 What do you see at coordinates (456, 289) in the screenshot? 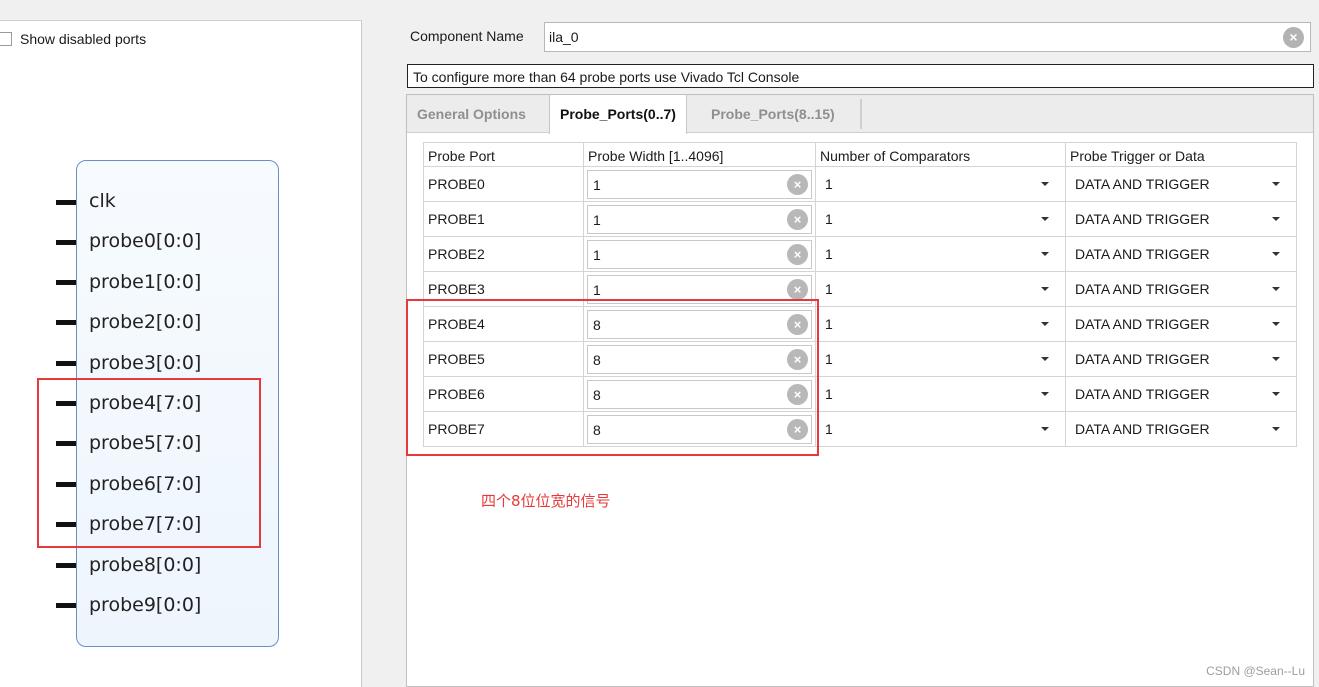
I see `probe-port-name: PROBE3` at bounding box center [456, 289].